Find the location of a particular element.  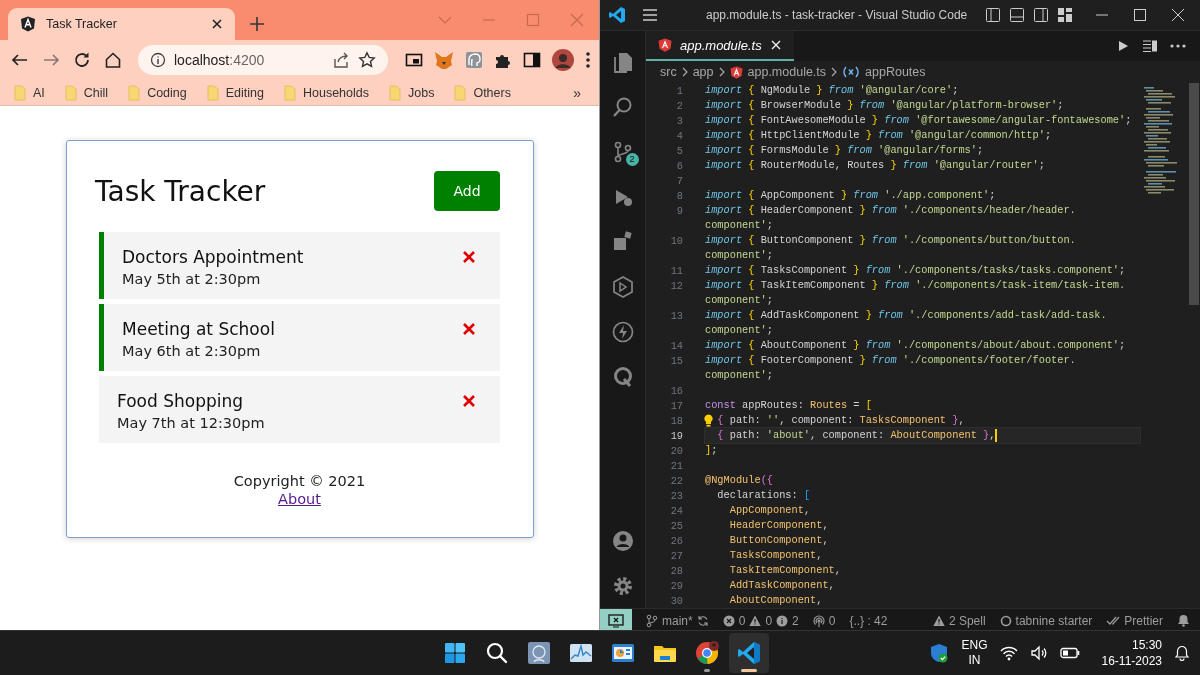

code-line: import { FontAwesomeModule } from '@fortawesome/angular-fontawesome'; is located at coordinates (919, 120).